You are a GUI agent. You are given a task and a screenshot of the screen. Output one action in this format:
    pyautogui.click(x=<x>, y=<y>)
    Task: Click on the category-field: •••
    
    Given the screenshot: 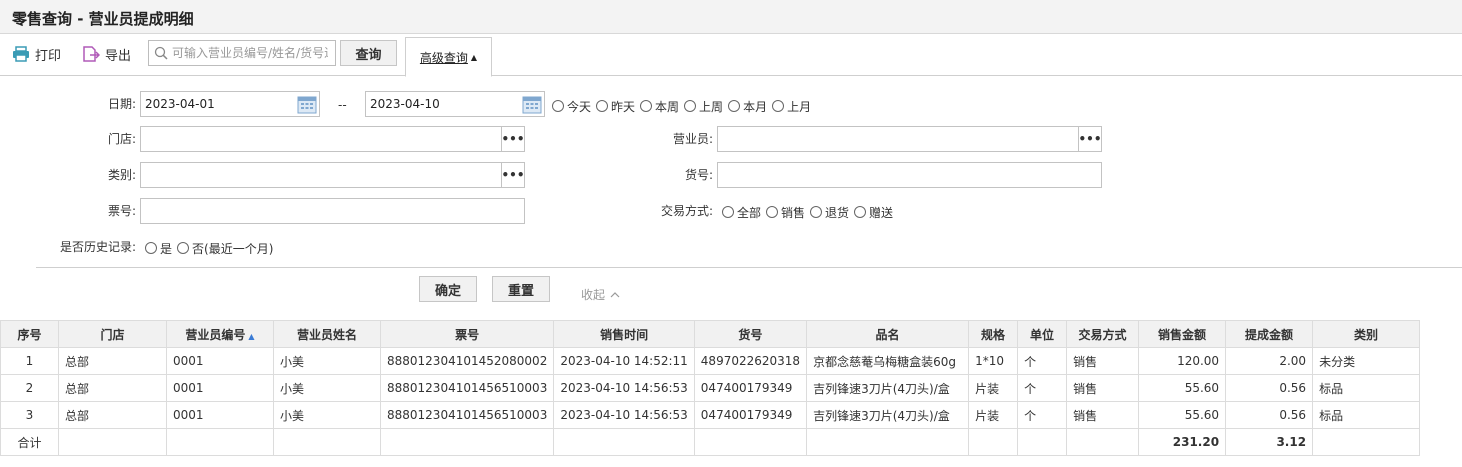 What is the action you would take?
    pyautogui.click(x=332, y=175)
    